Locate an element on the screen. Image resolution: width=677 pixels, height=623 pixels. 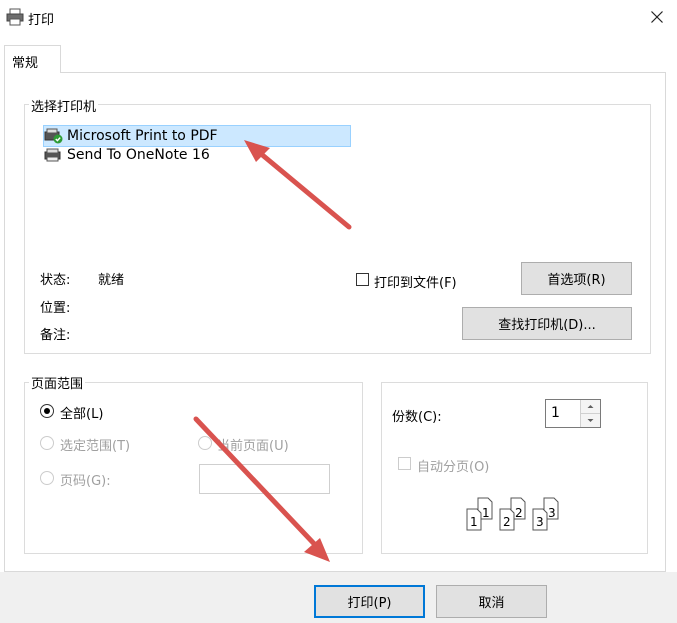
tab-general-label: 常规 is located at coordinates (25, 63).